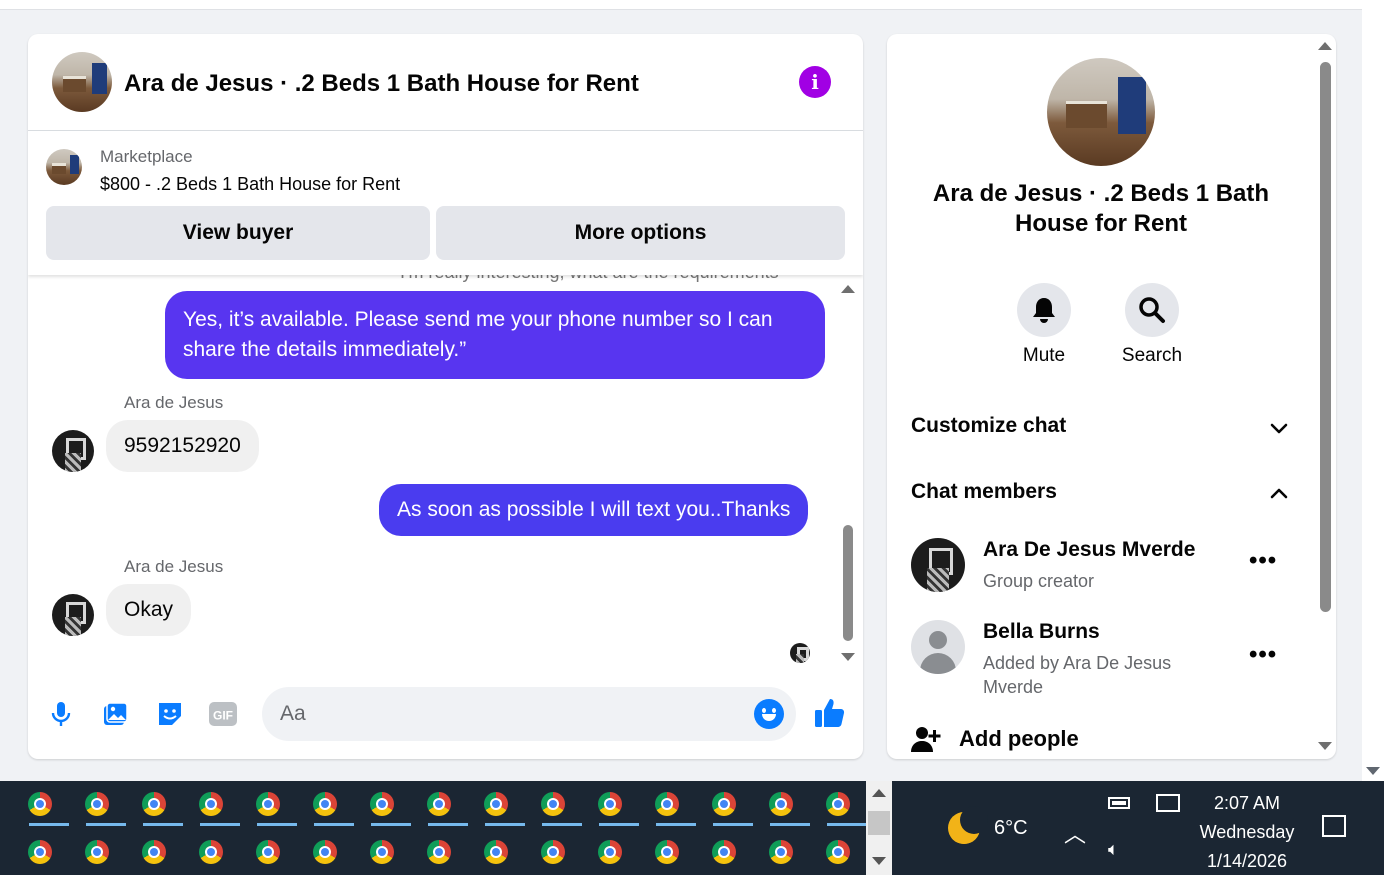 The width and height of the screenshot is (1384, 875). What do you see at coordinates (1101, 492) in the screenshot?
I see `chat-members-section: Chat members` at bounding box center [1101, 492].